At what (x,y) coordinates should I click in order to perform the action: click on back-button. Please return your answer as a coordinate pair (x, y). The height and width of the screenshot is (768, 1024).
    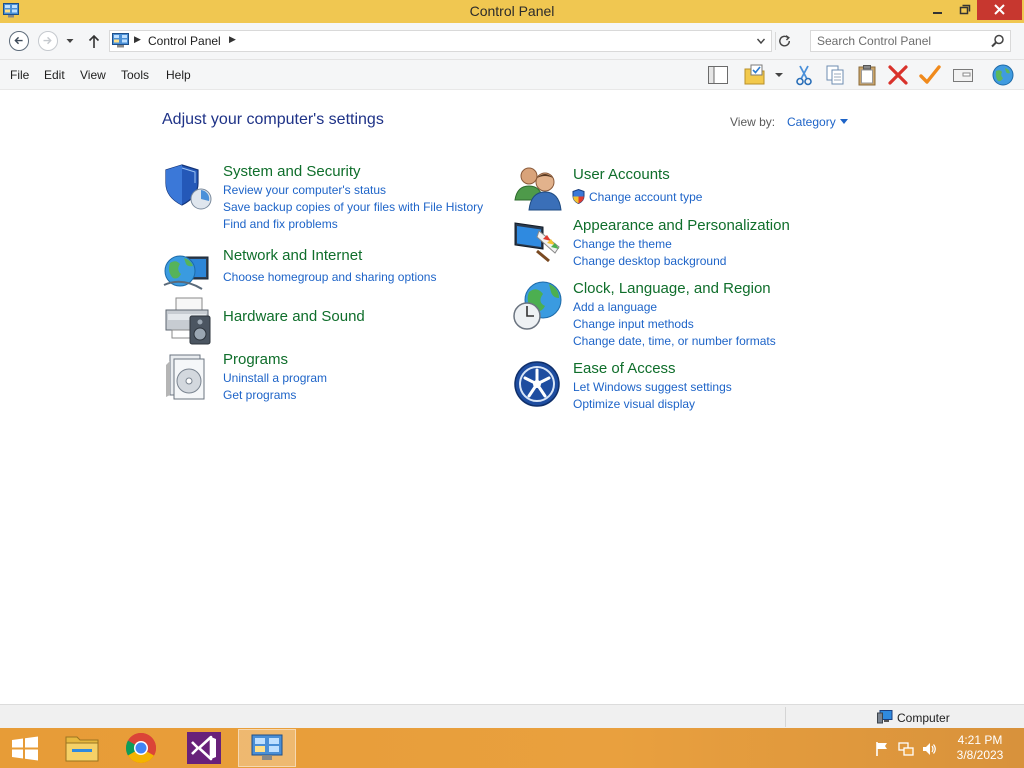
    Looking at the image, I should click on (19, 41).